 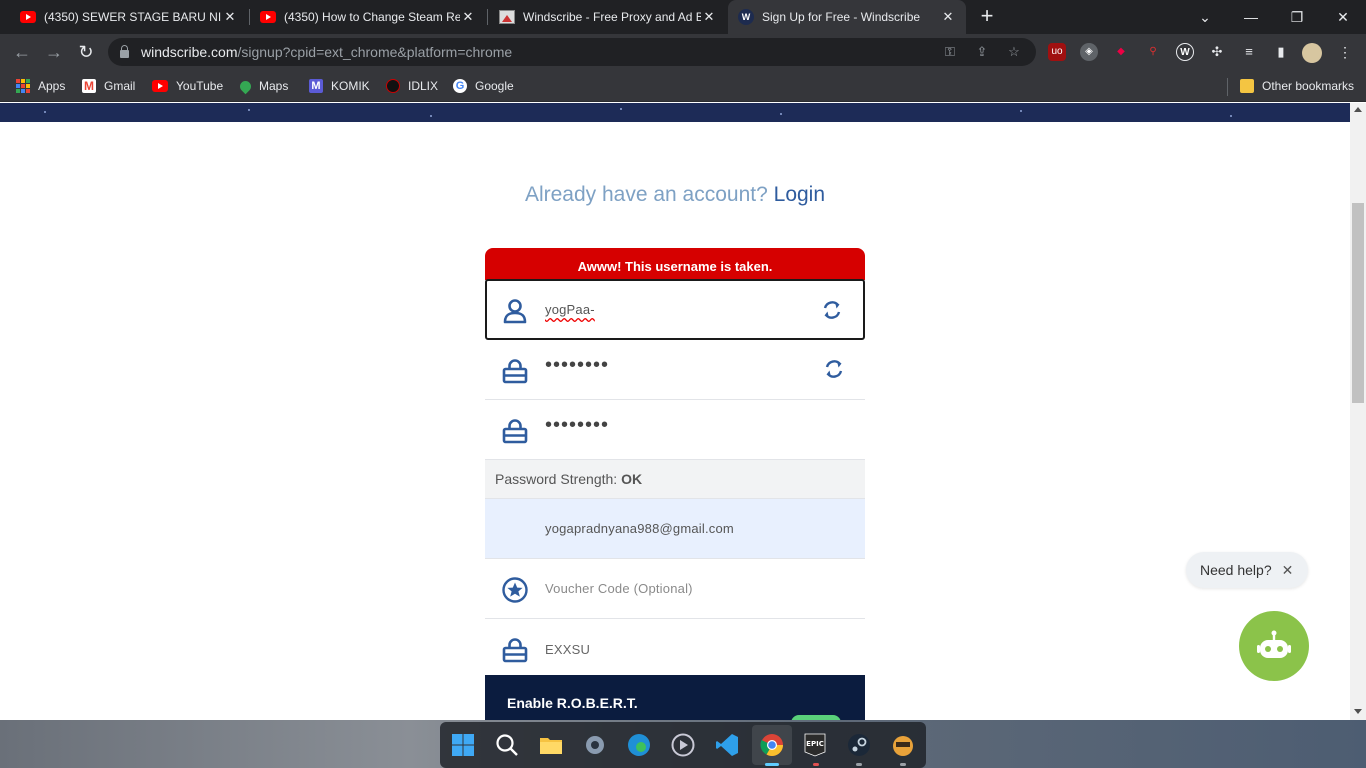 I want to click on new-tab-button: +, so click(x=987, y=16).